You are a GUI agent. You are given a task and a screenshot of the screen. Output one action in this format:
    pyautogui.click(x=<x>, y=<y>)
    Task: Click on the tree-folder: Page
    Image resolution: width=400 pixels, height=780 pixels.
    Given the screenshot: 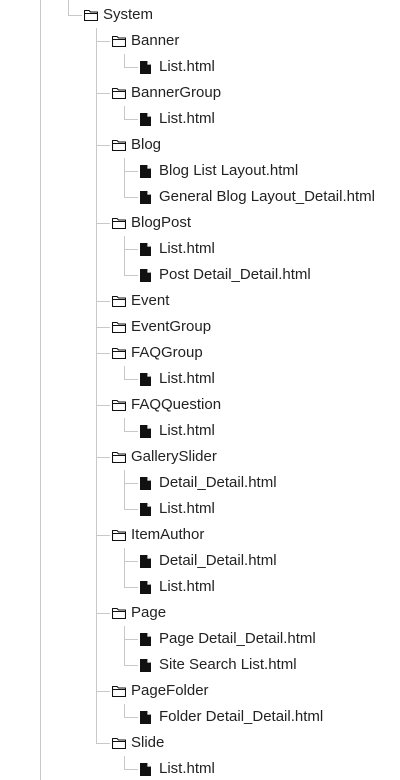 What is the action you would take?
    pyautogui.click(x=139, y=613)
    